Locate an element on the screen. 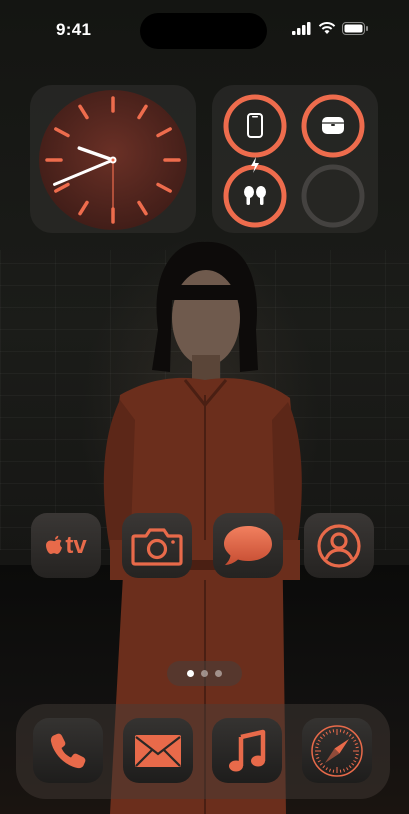 The height and width of the screenshot is (814, 409). messages-icon is located at coordinates (248, 545).